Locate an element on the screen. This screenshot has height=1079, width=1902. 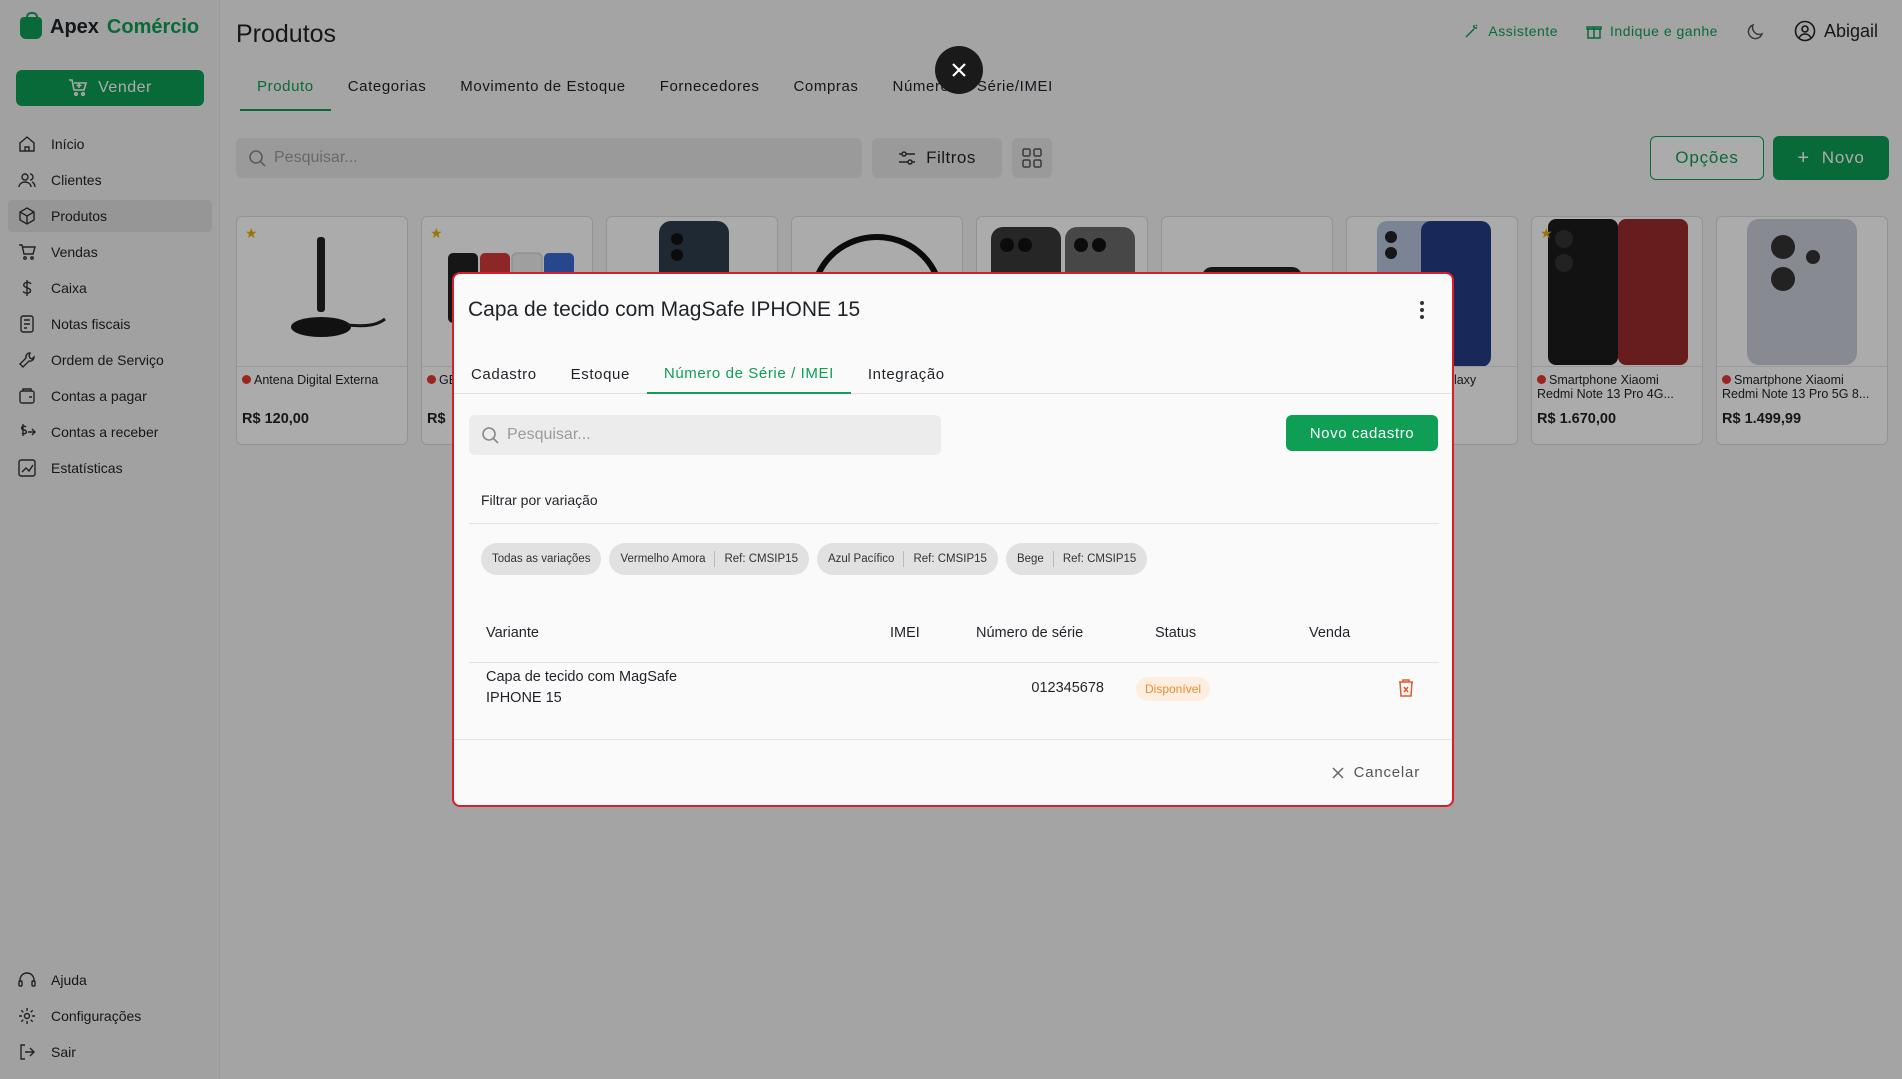
novo-cadastro-button: Novo cadastro is located at coordinates (1362, 433).